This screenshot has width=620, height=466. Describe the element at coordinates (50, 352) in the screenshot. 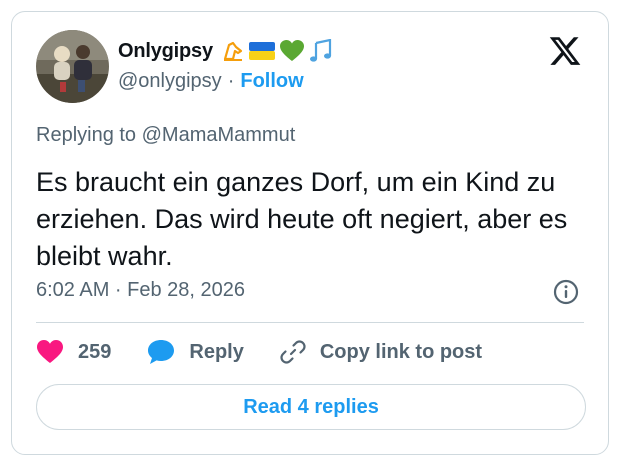

I see `heart-icon` at that location.